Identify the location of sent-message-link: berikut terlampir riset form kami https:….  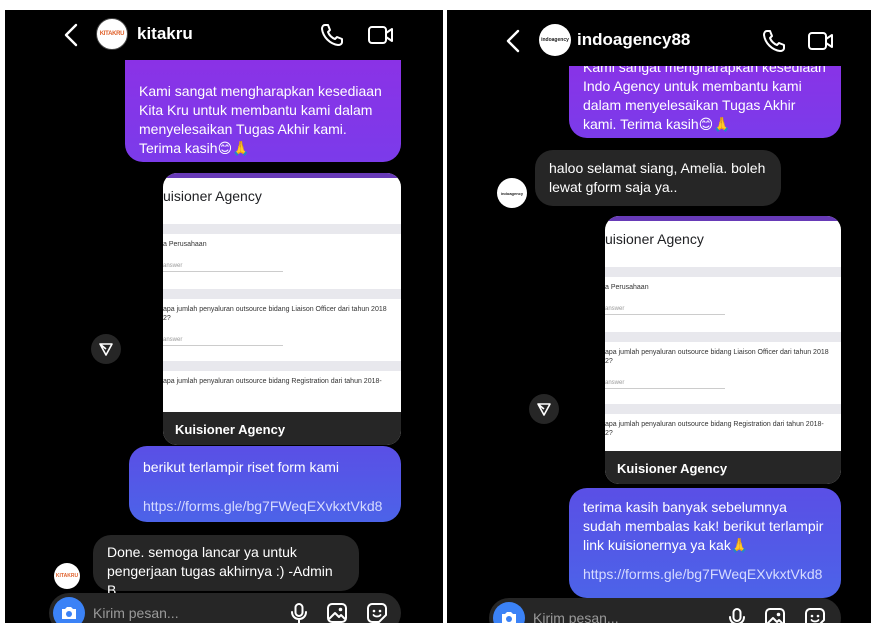
(265, 484).